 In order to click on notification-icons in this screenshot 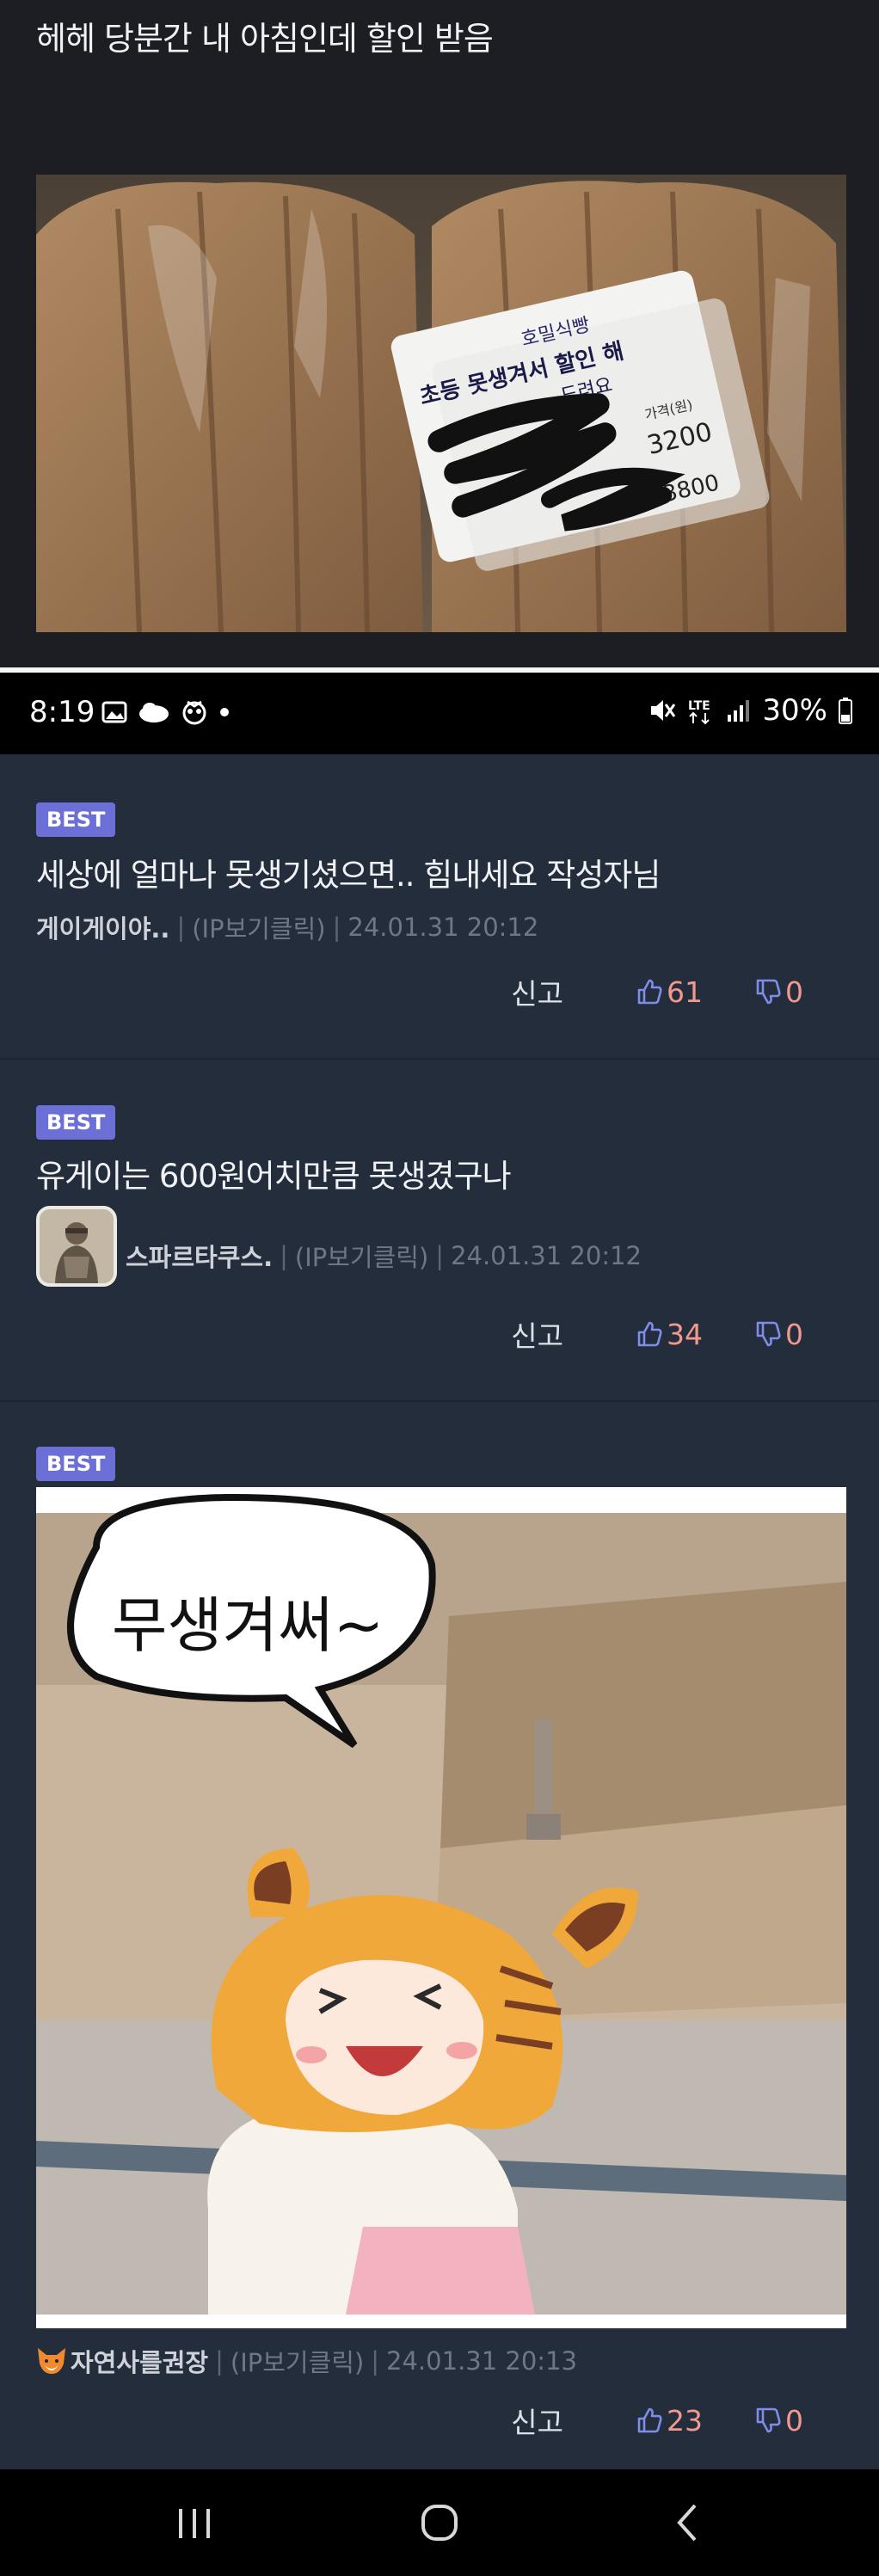, I will do `click(166, 712)`.